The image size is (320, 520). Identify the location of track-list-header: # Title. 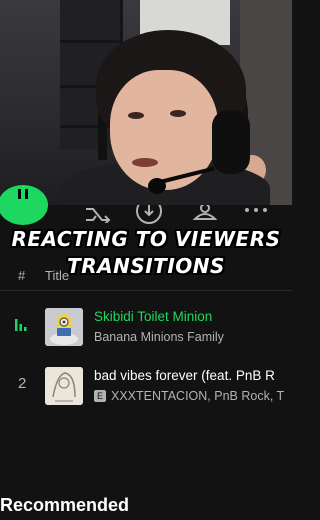
(146, 275).